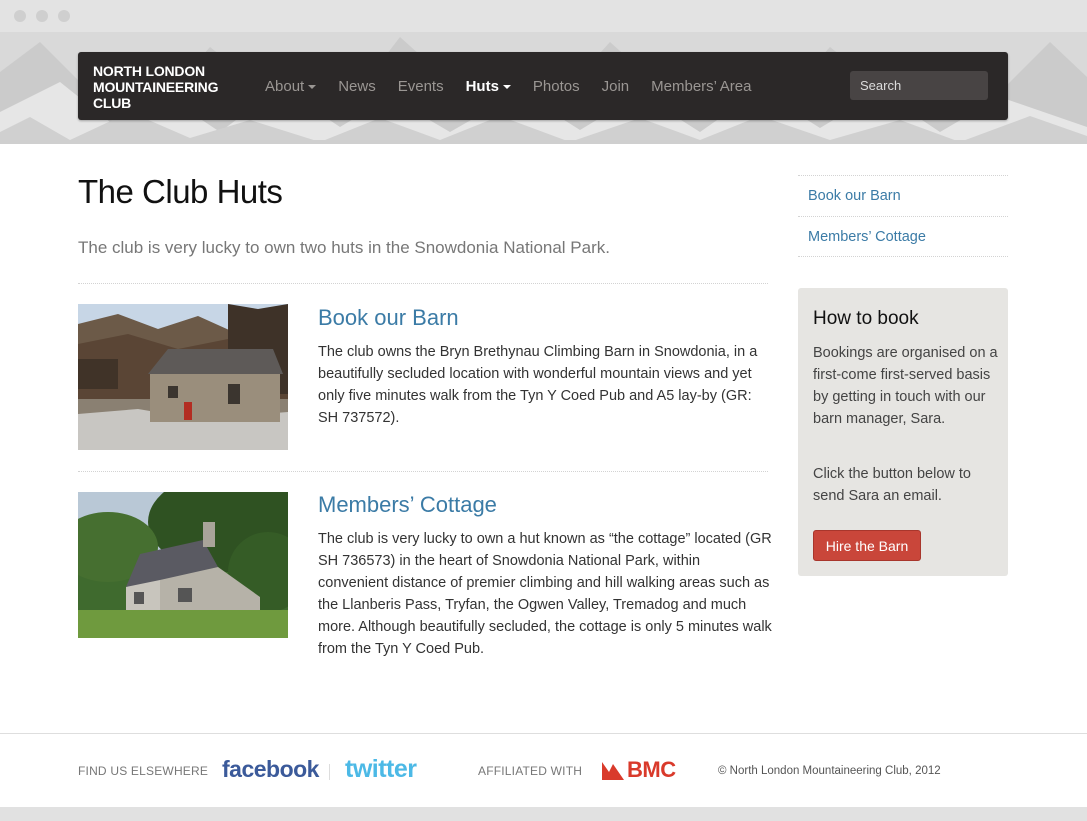 The height and width of the screenshot is (821, 1087). What do you see at coordinates (543, 814) in the screenshot?
I see `browser-bottom-bar` at bounding box center [543, 814].